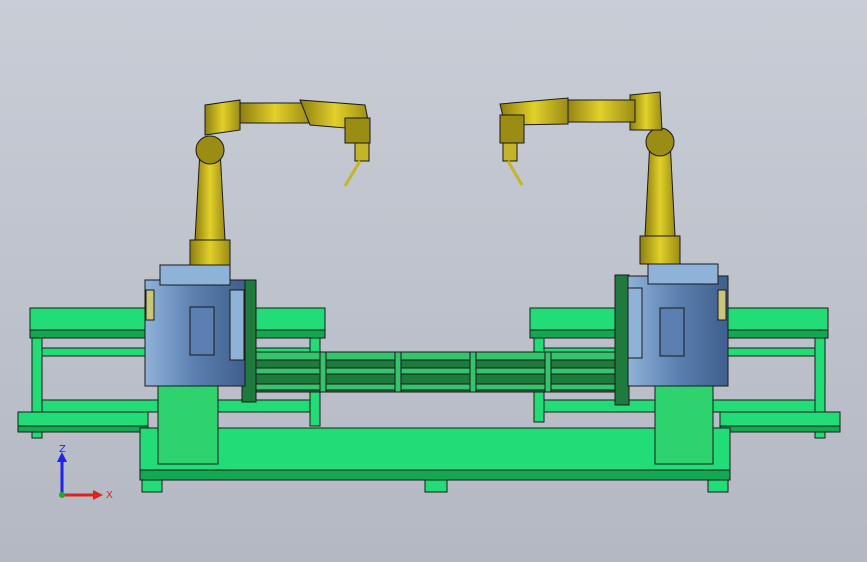 Image resolution: width=867 pixels, height=562 pixels. What do you see at coordinates (280, 182) in the screenshot?
I see `robot-arm-left-icon` at bounding box center [280, 182].